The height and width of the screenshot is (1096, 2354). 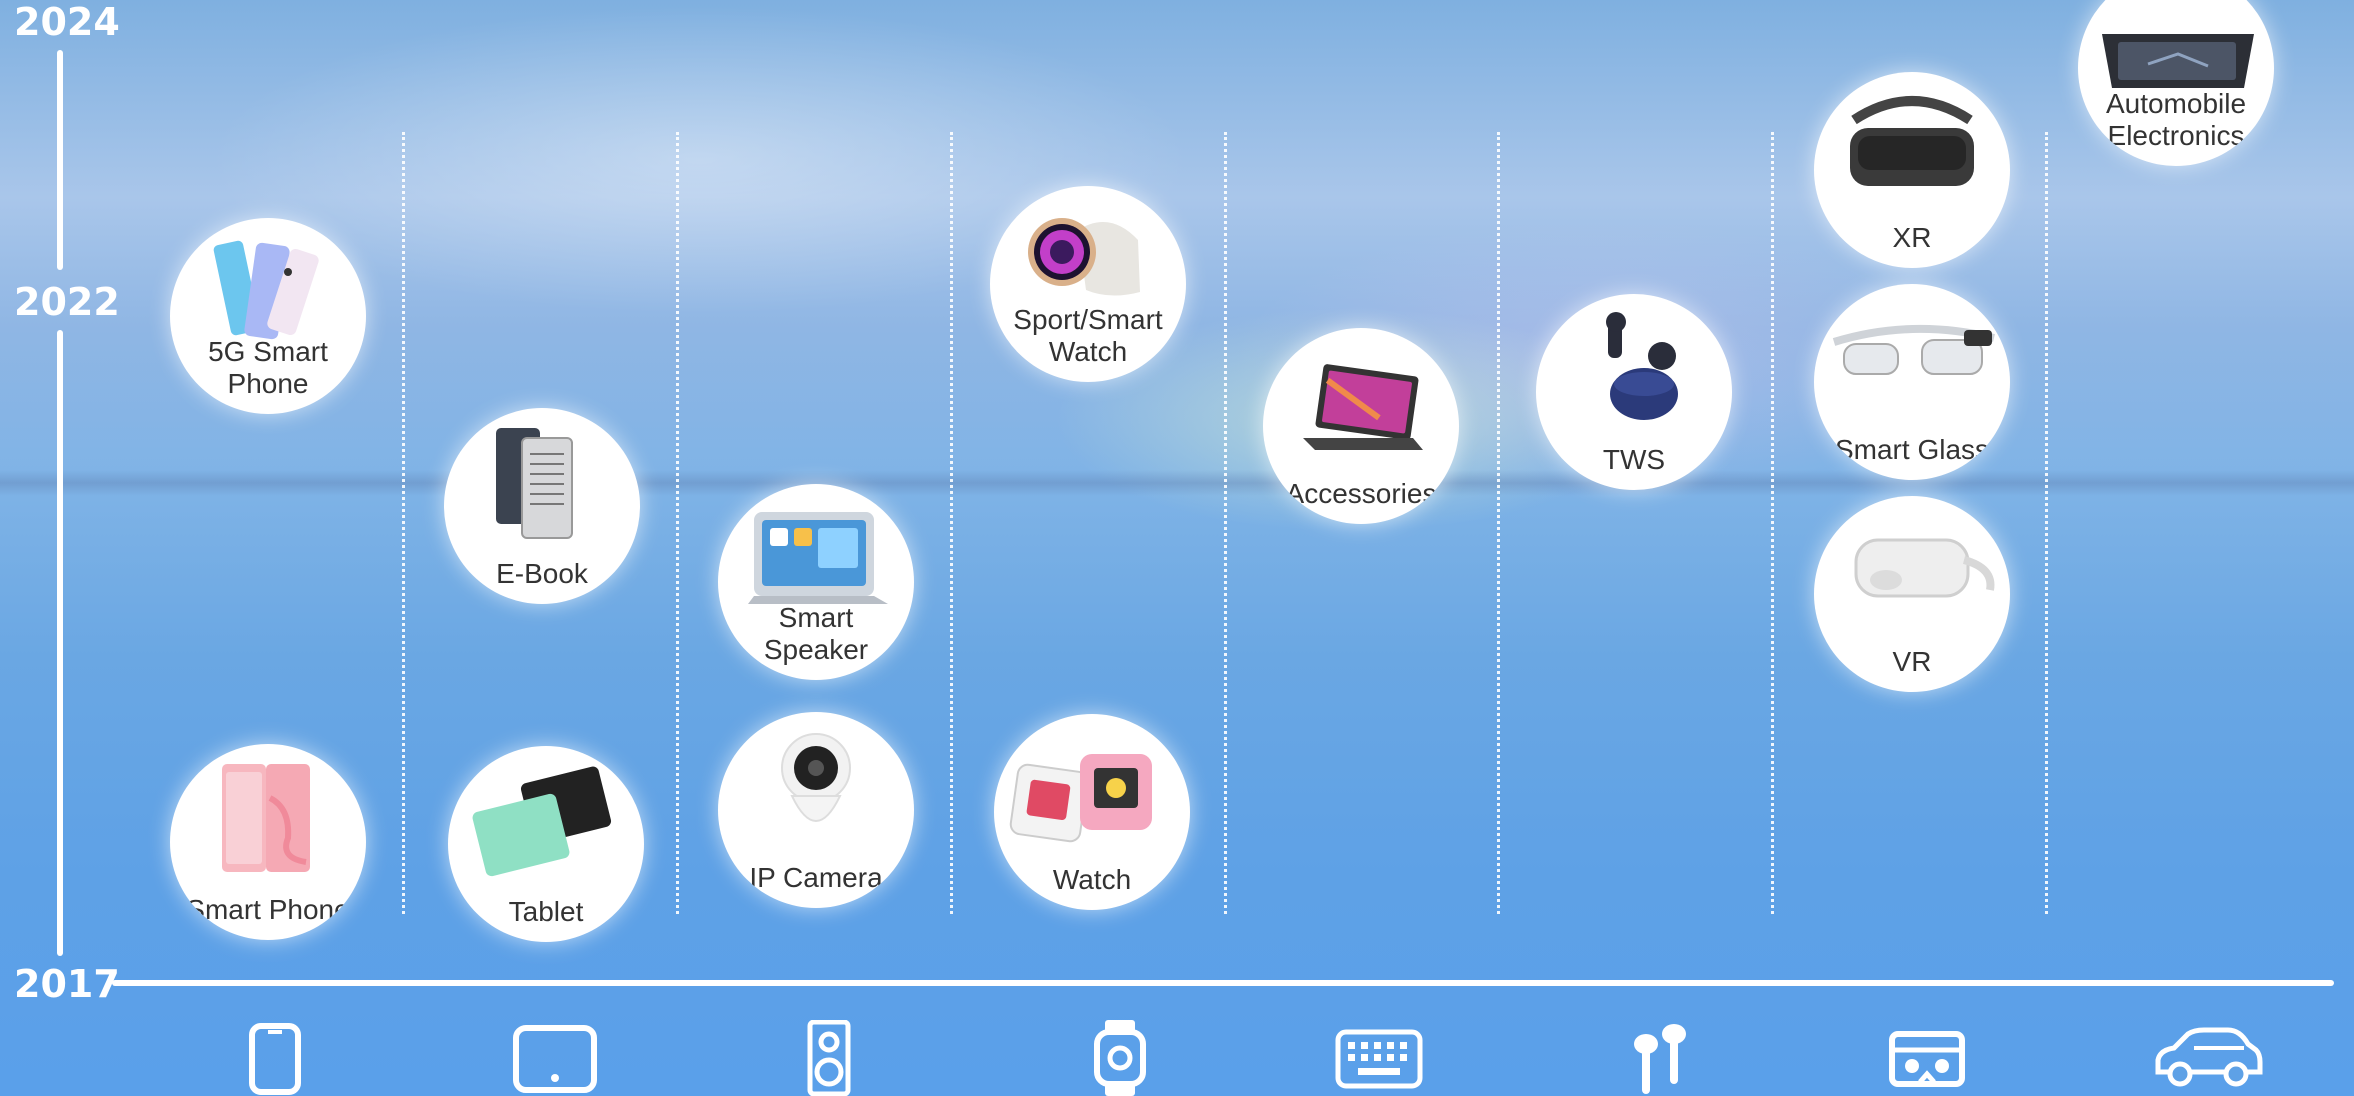 I want to click on car-icon, so click(x=2209, y=1057).